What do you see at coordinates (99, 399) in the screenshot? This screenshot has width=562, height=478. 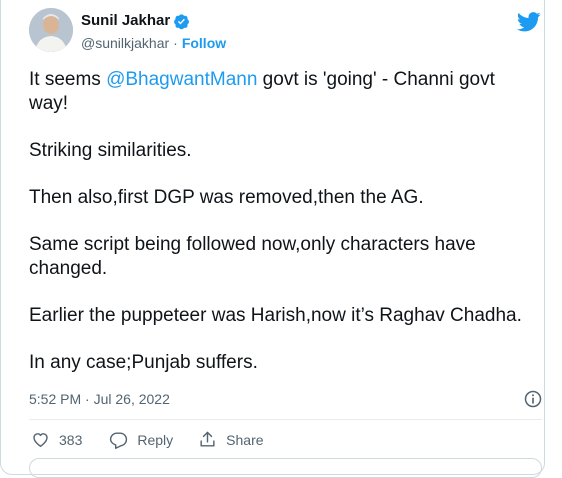 I see `tweet-timestamp: 5:52 PM · Jul 26, 2022` at bounding box center [99, 399].